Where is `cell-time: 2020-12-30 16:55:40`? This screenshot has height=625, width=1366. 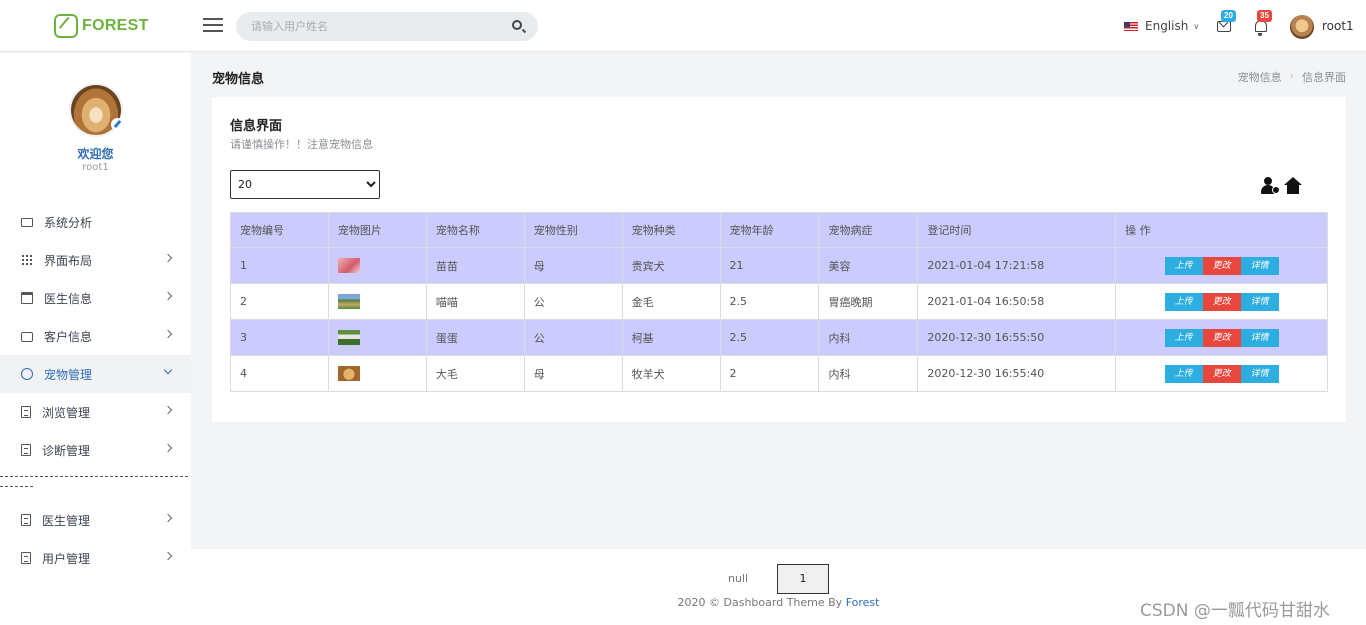
cell-time: 2020-12-30 16:55:40 is located at coordinates (1017, 373).